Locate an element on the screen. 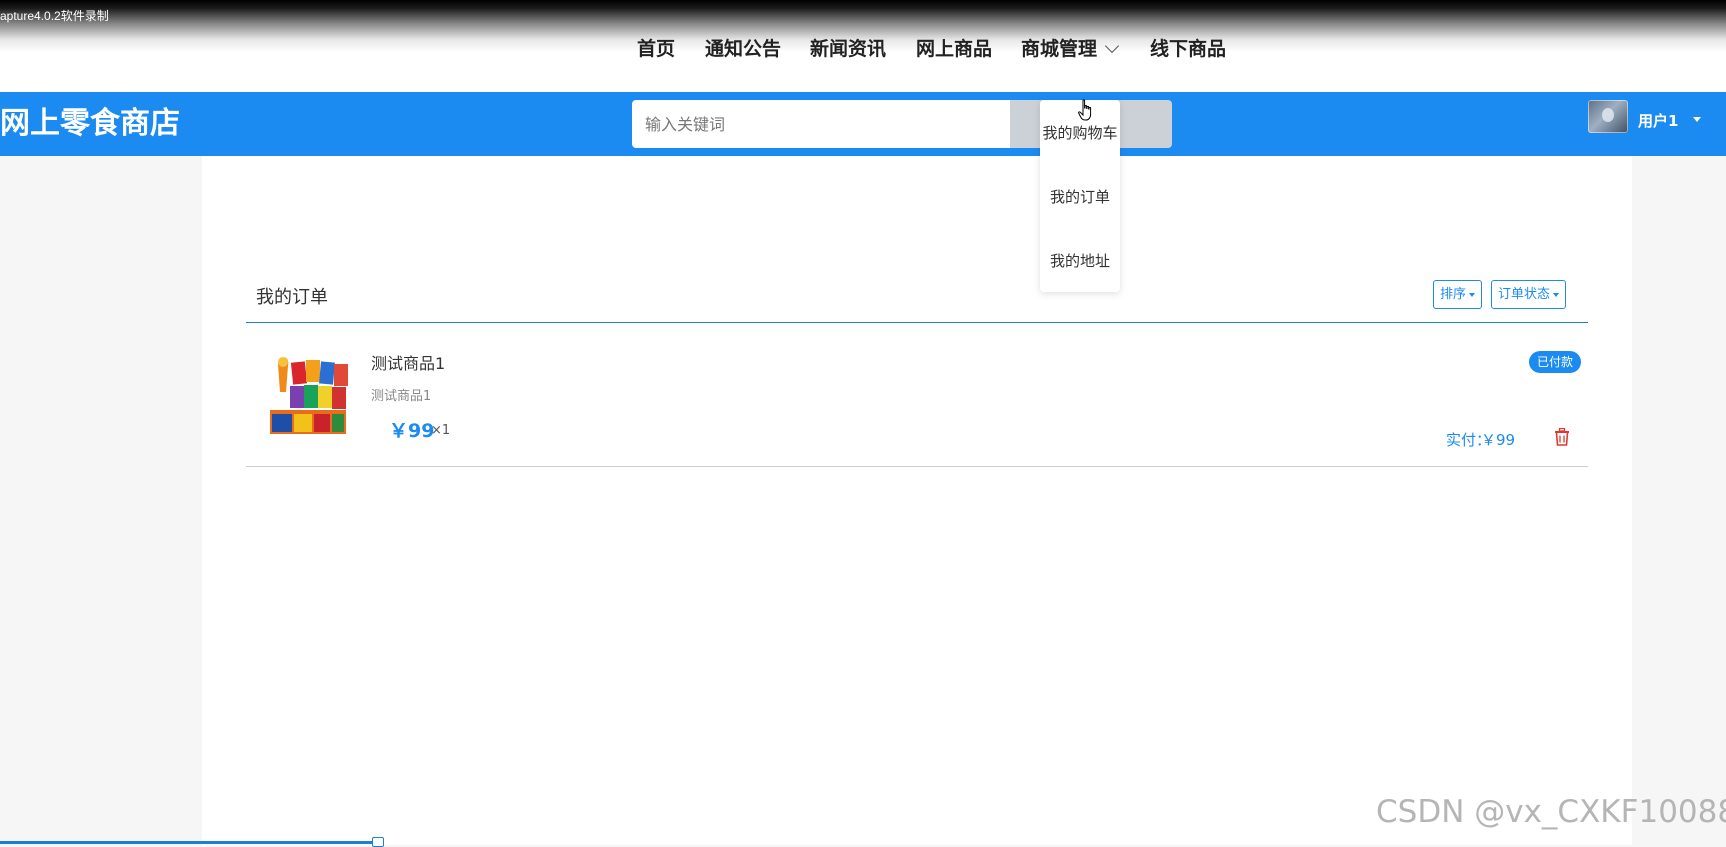  order-status-label: 订单状态 is located at coordinates (1524, 294).